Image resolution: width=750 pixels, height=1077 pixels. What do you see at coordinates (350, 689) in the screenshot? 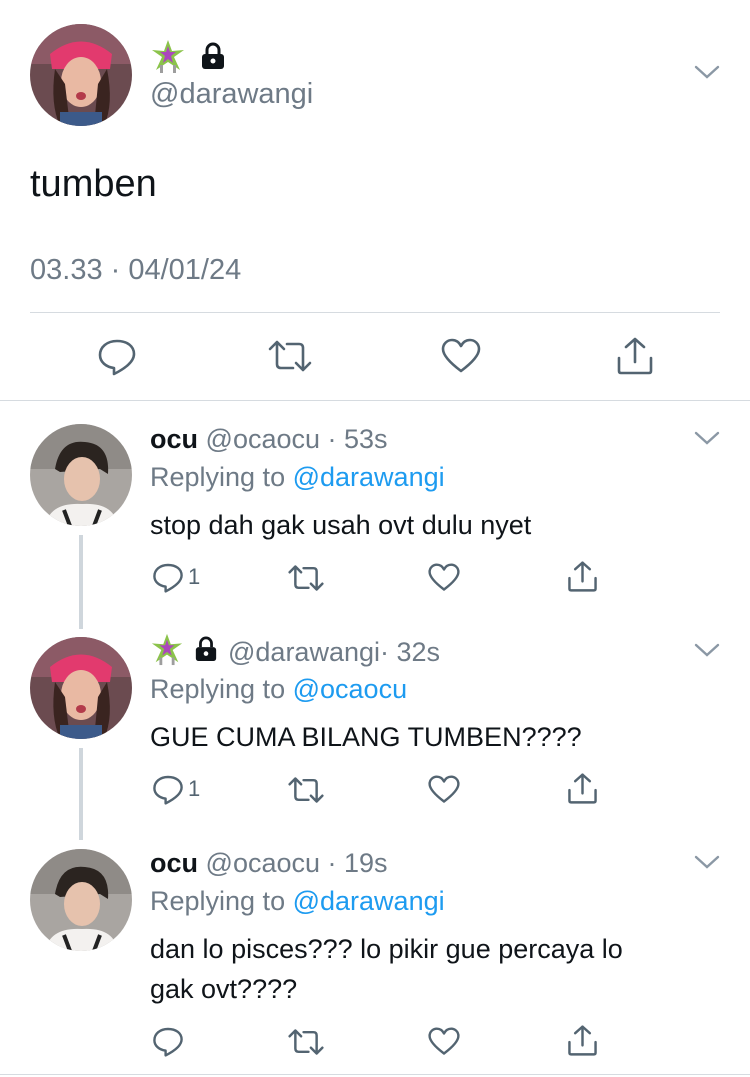
I see `replying-to-link: @ocaocu` at bounding box center [350, 689].